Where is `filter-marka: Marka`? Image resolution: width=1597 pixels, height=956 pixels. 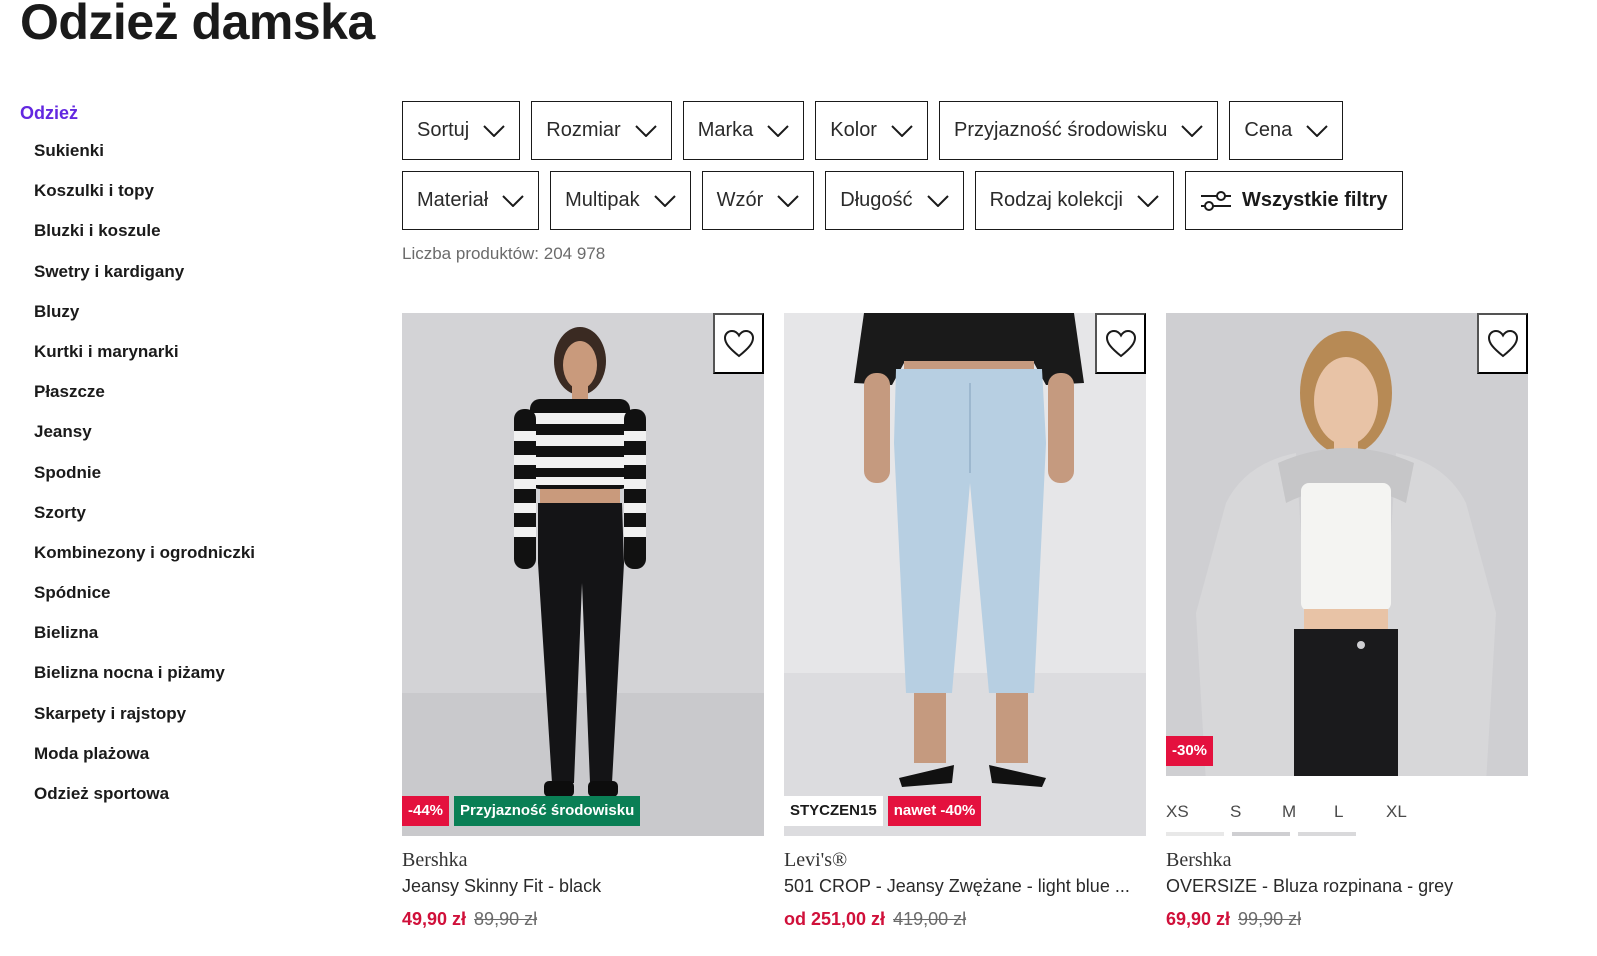 filter-marka: Marka is located at coordinates (743, 130).